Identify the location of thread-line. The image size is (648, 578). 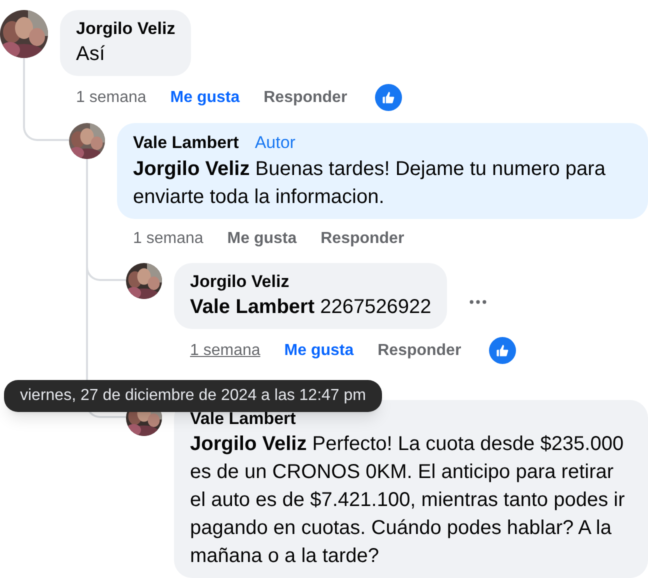
(24, 90).